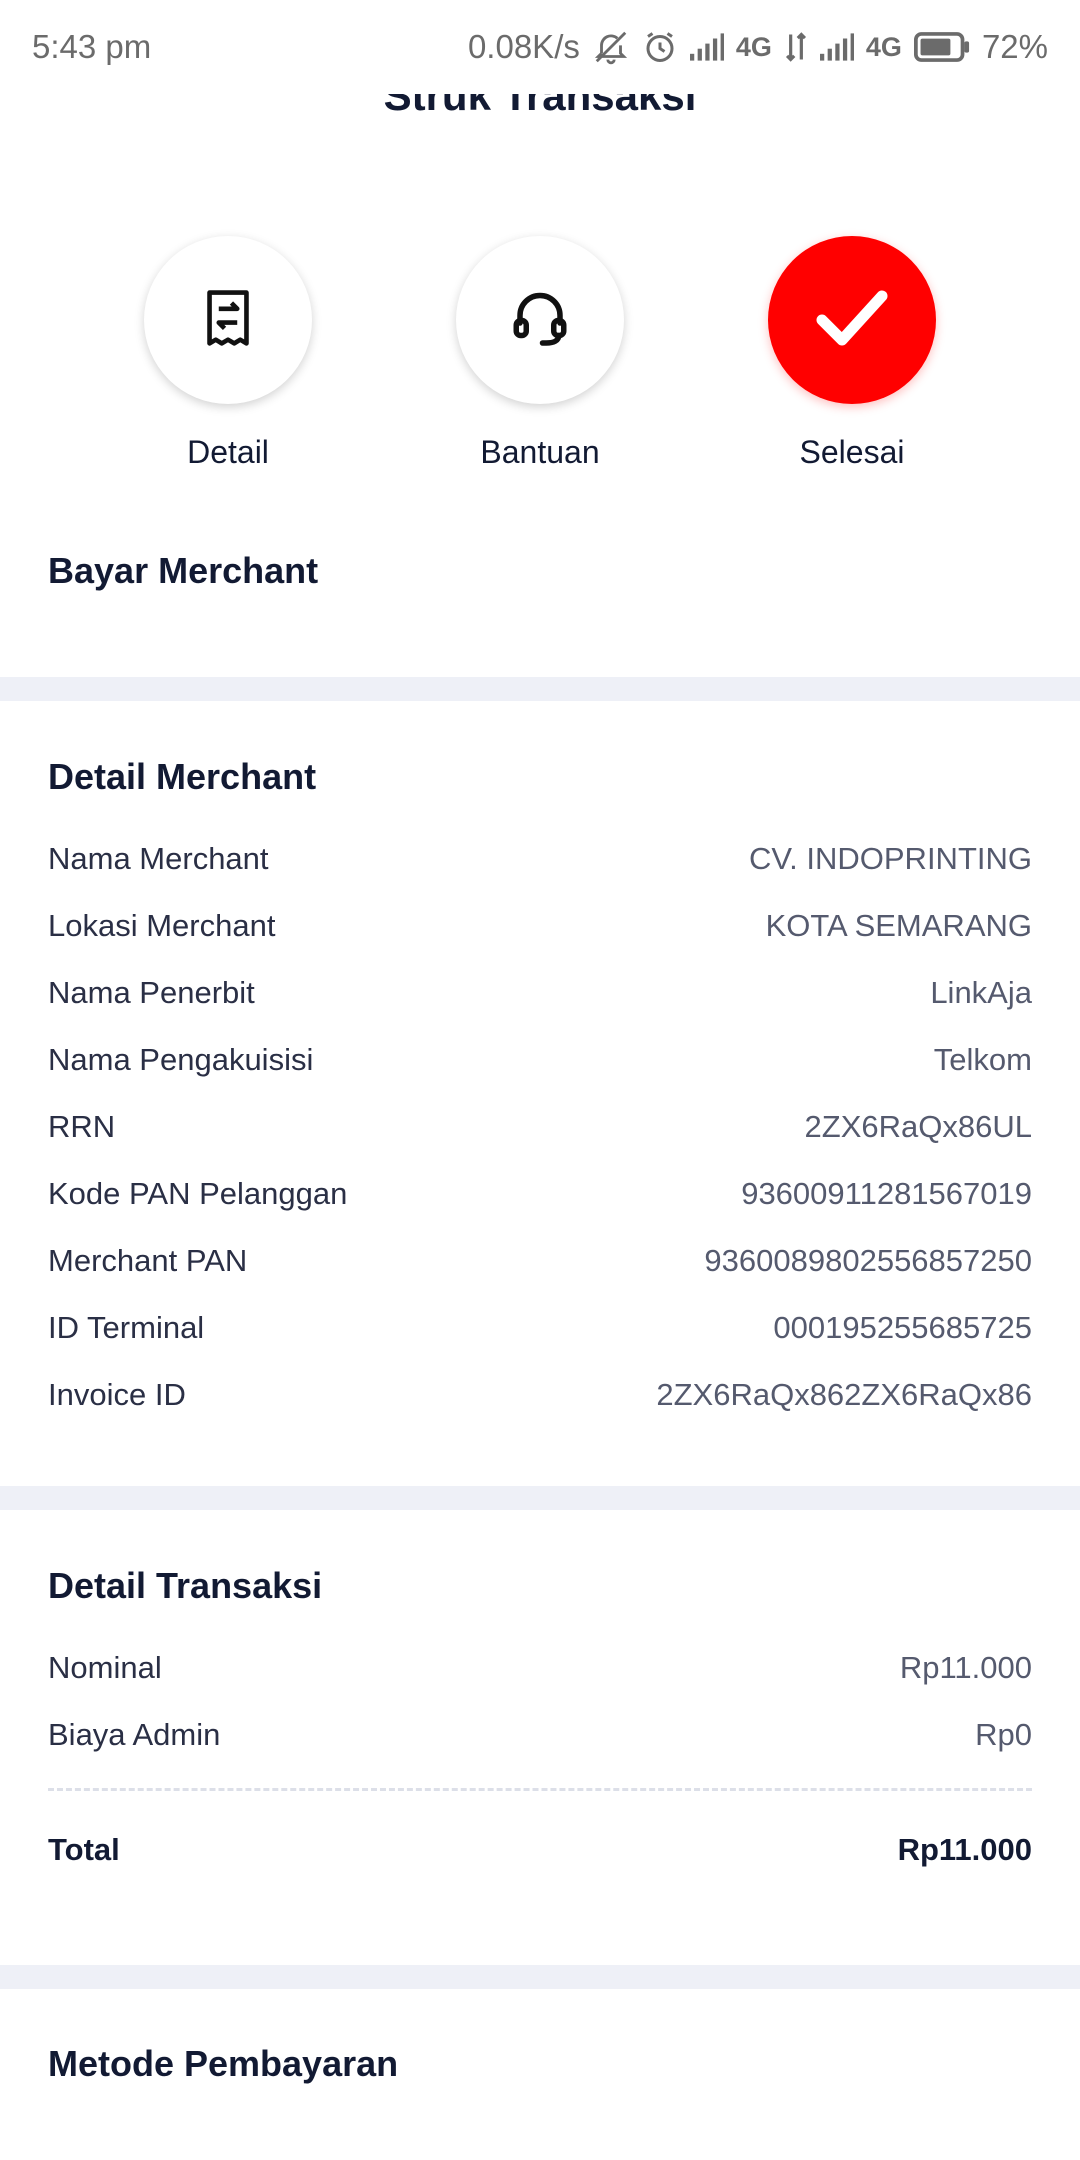  I want to click on payment-section-title: Metode Pembayaran, so click(223, 2063).